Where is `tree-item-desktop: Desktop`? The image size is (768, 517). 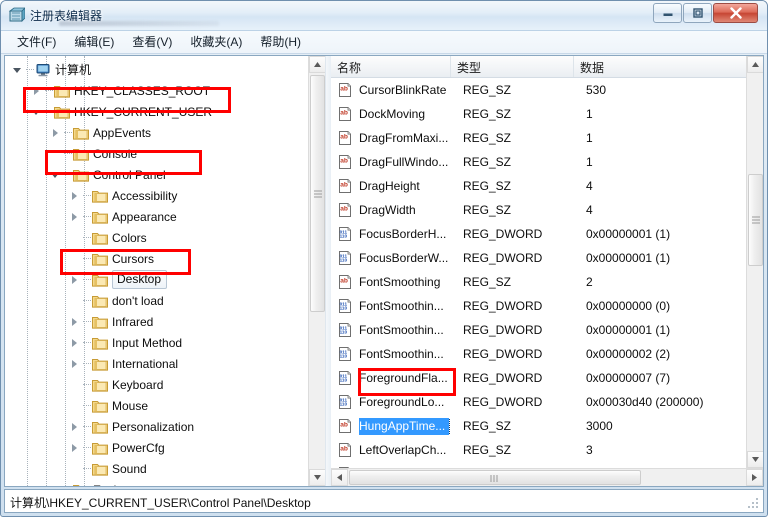
tree-item-desktop: Desktop is located at coordinates (157, 279).